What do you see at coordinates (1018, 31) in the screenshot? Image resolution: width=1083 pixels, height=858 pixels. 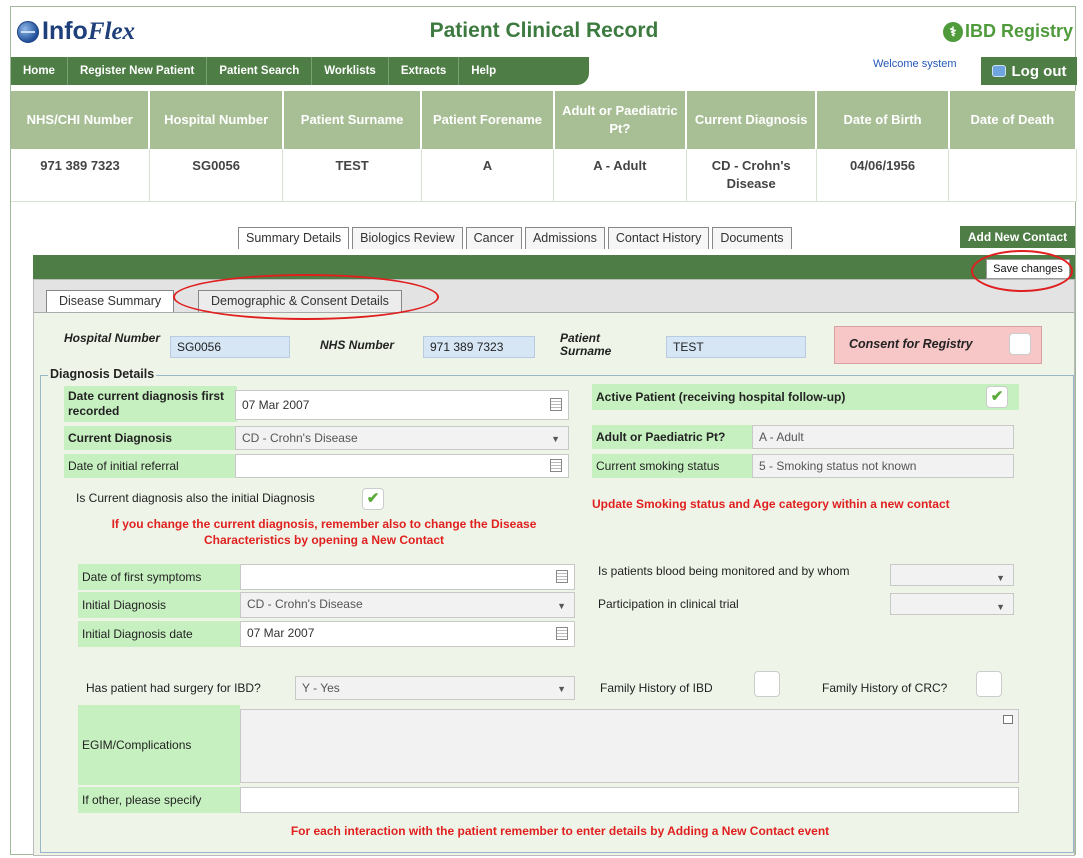 I see `ibd-registry-text: IBD Registry` at bounding box center [1018, 31].